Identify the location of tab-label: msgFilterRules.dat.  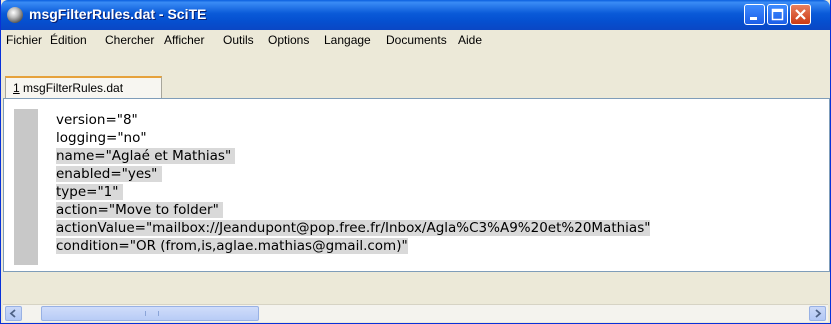
(71, 88).